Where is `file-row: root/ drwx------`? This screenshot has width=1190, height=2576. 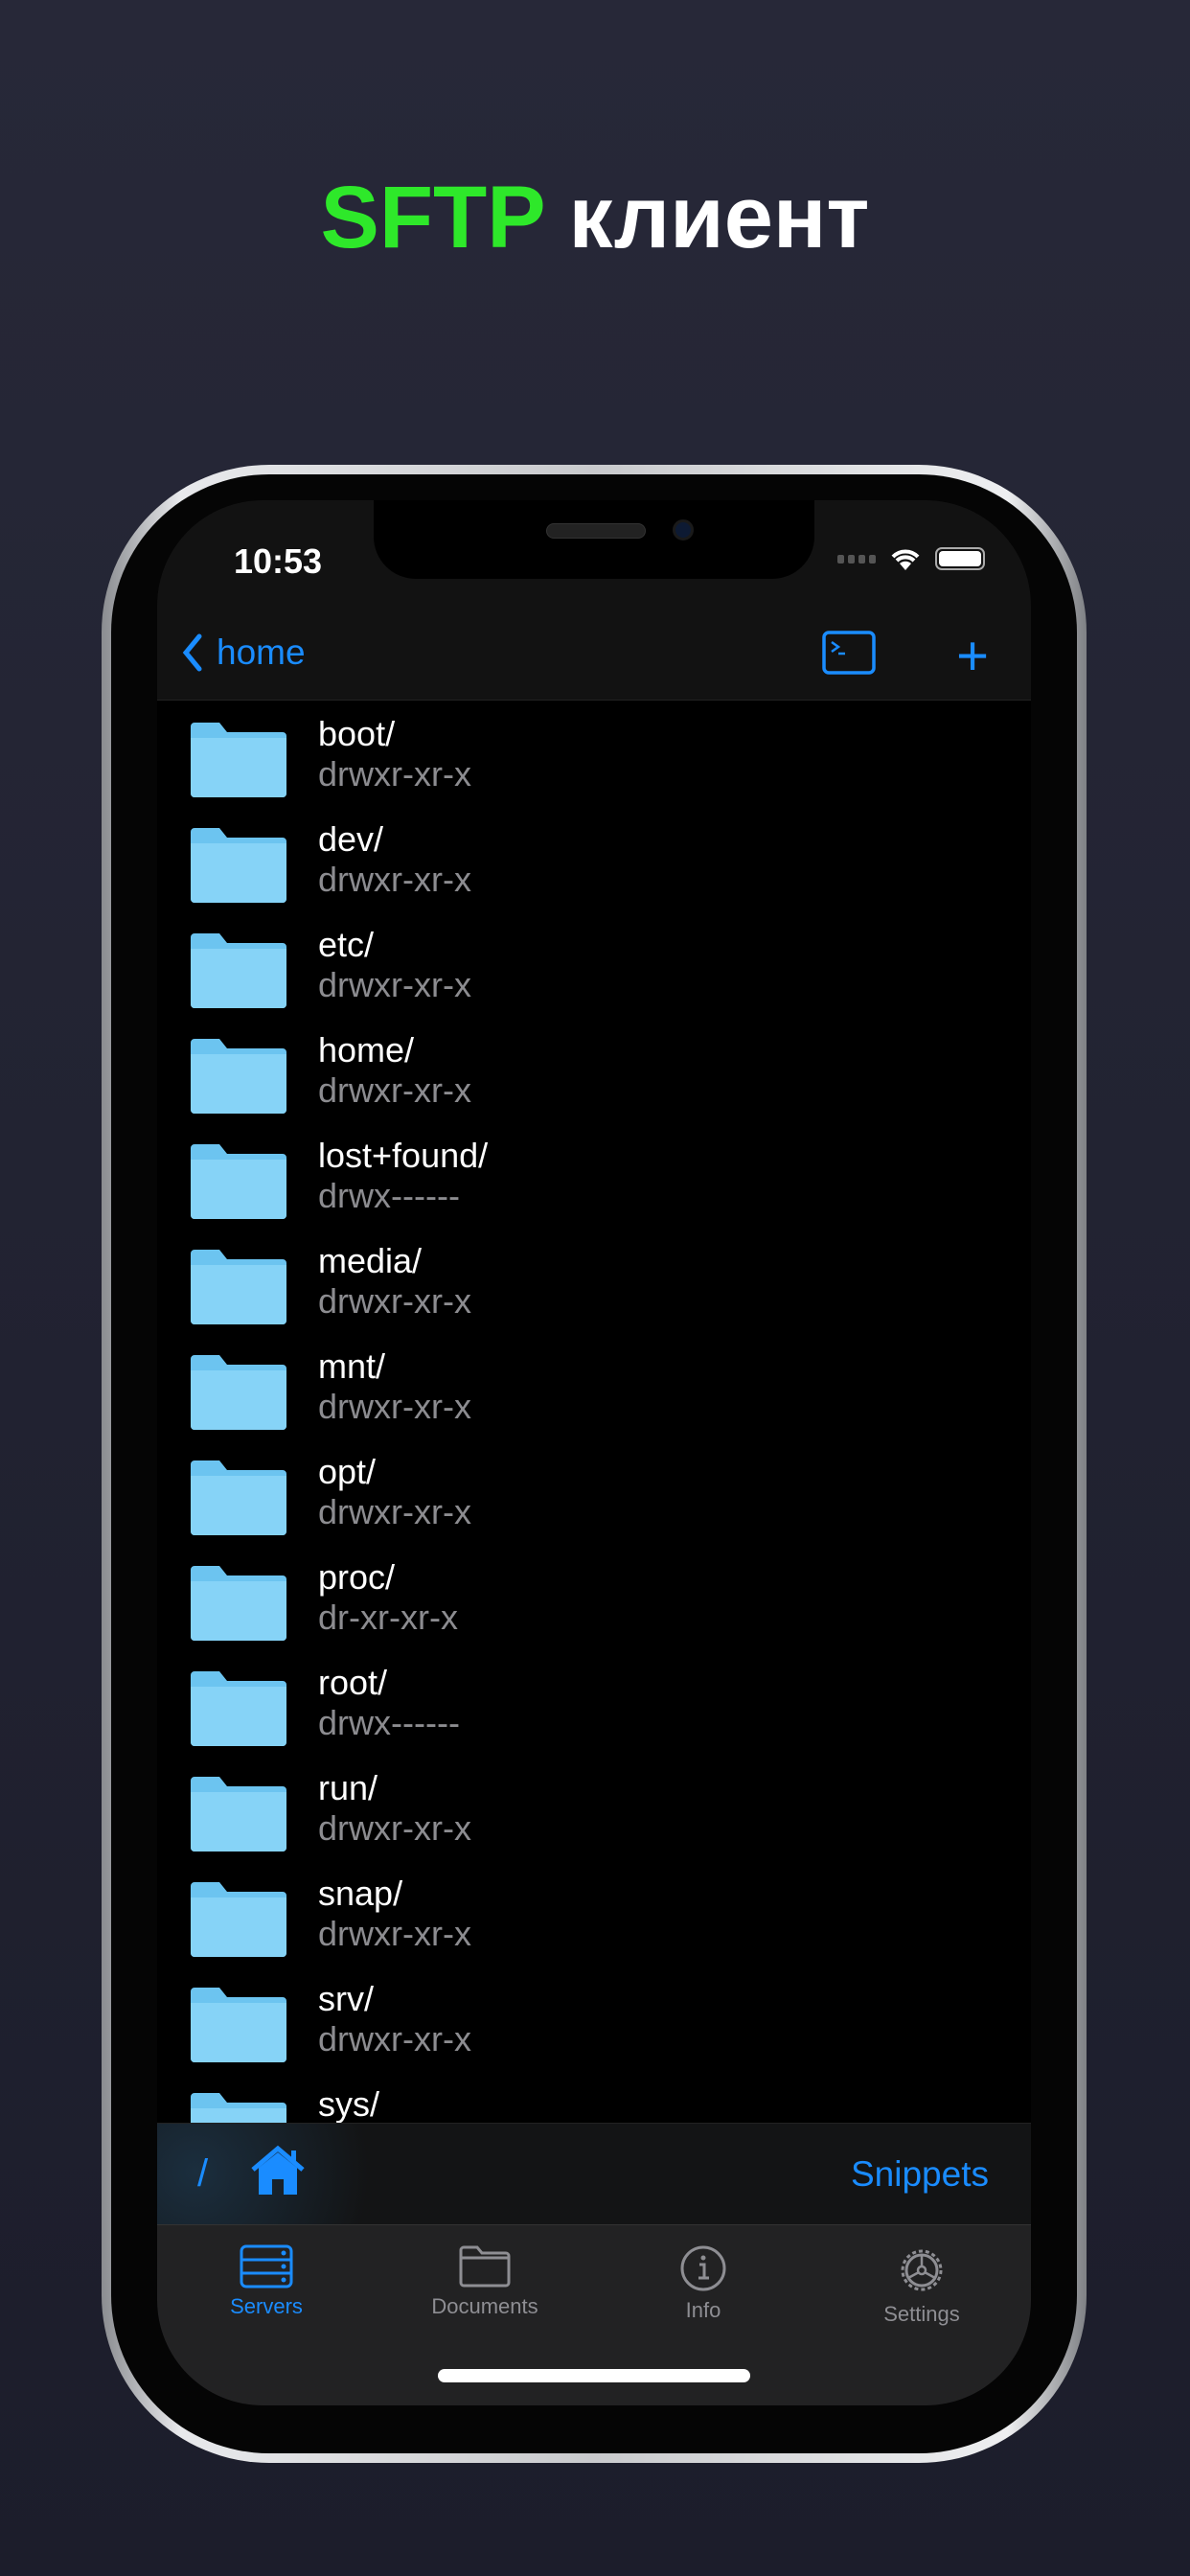 file-row: root/ drwx------ is located at coordinates (594, 1702).